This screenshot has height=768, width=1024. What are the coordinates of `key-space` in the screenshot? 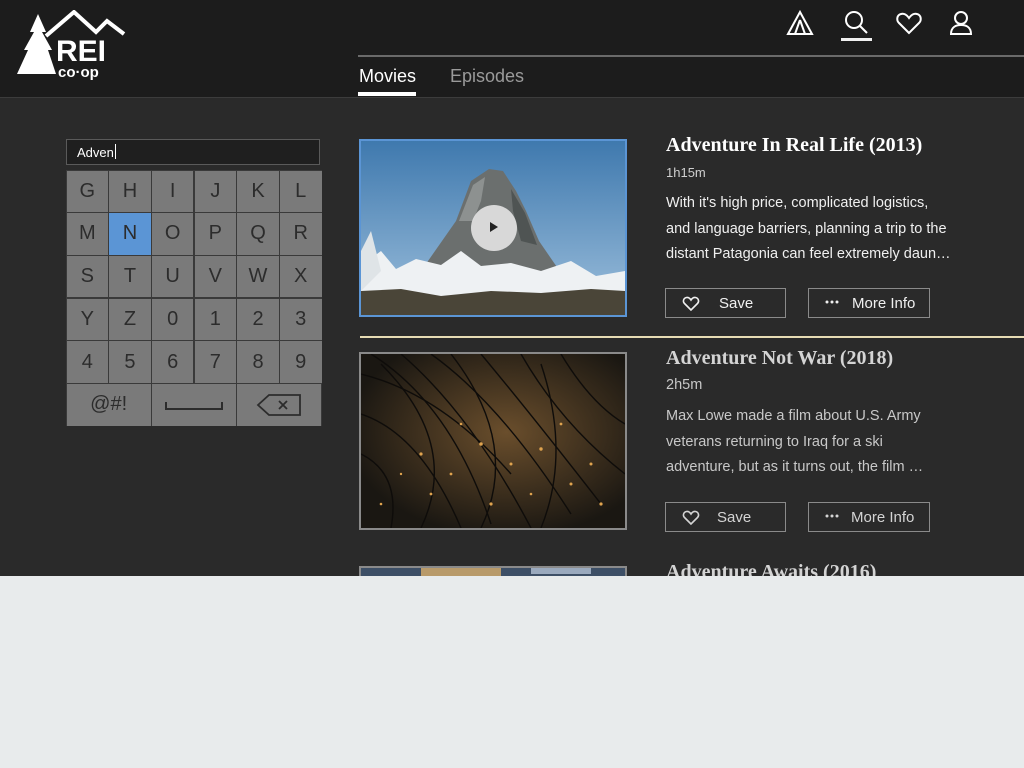 It's located at (194, 404).